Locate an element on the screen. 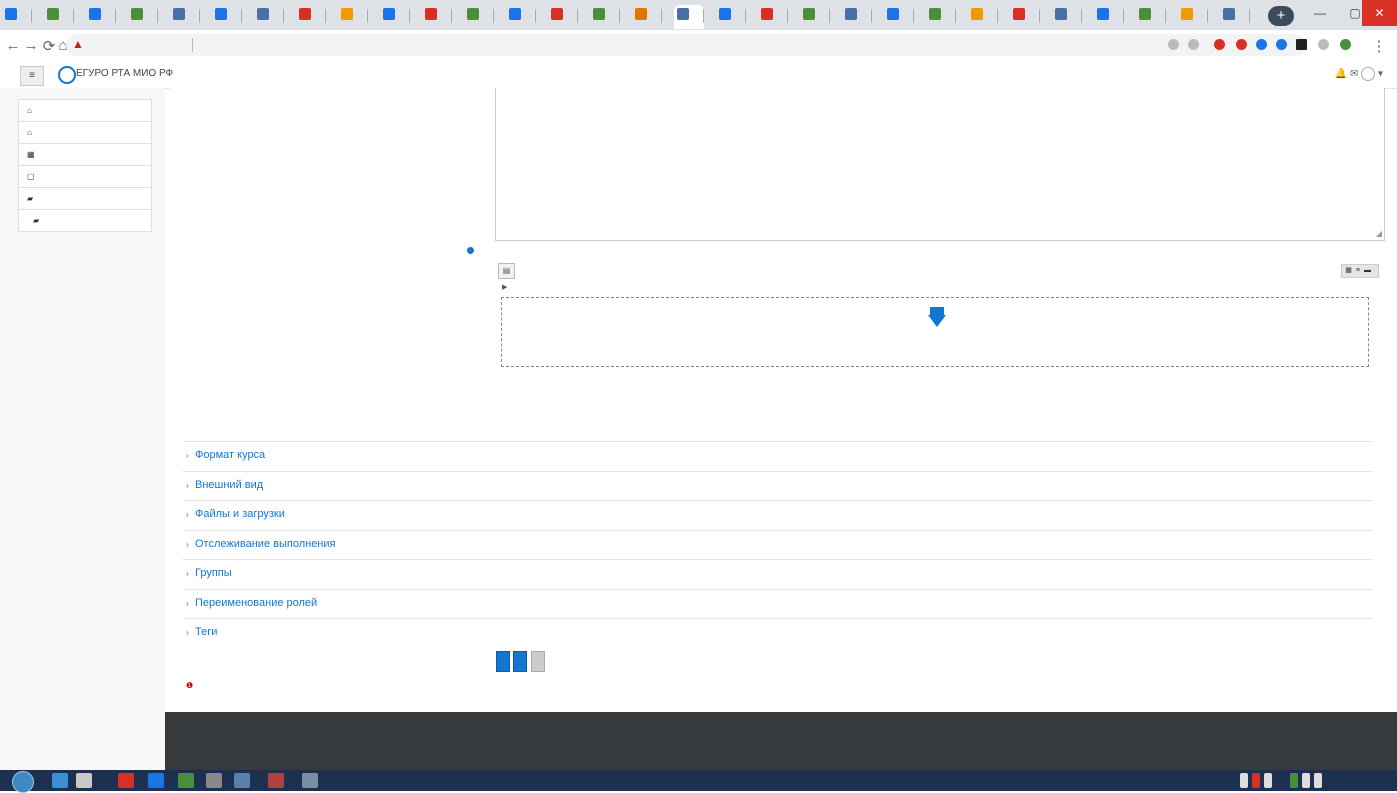 This screenshot has height=793, width=1397. files-icon: ▢ is located at coordinates (31, 176).